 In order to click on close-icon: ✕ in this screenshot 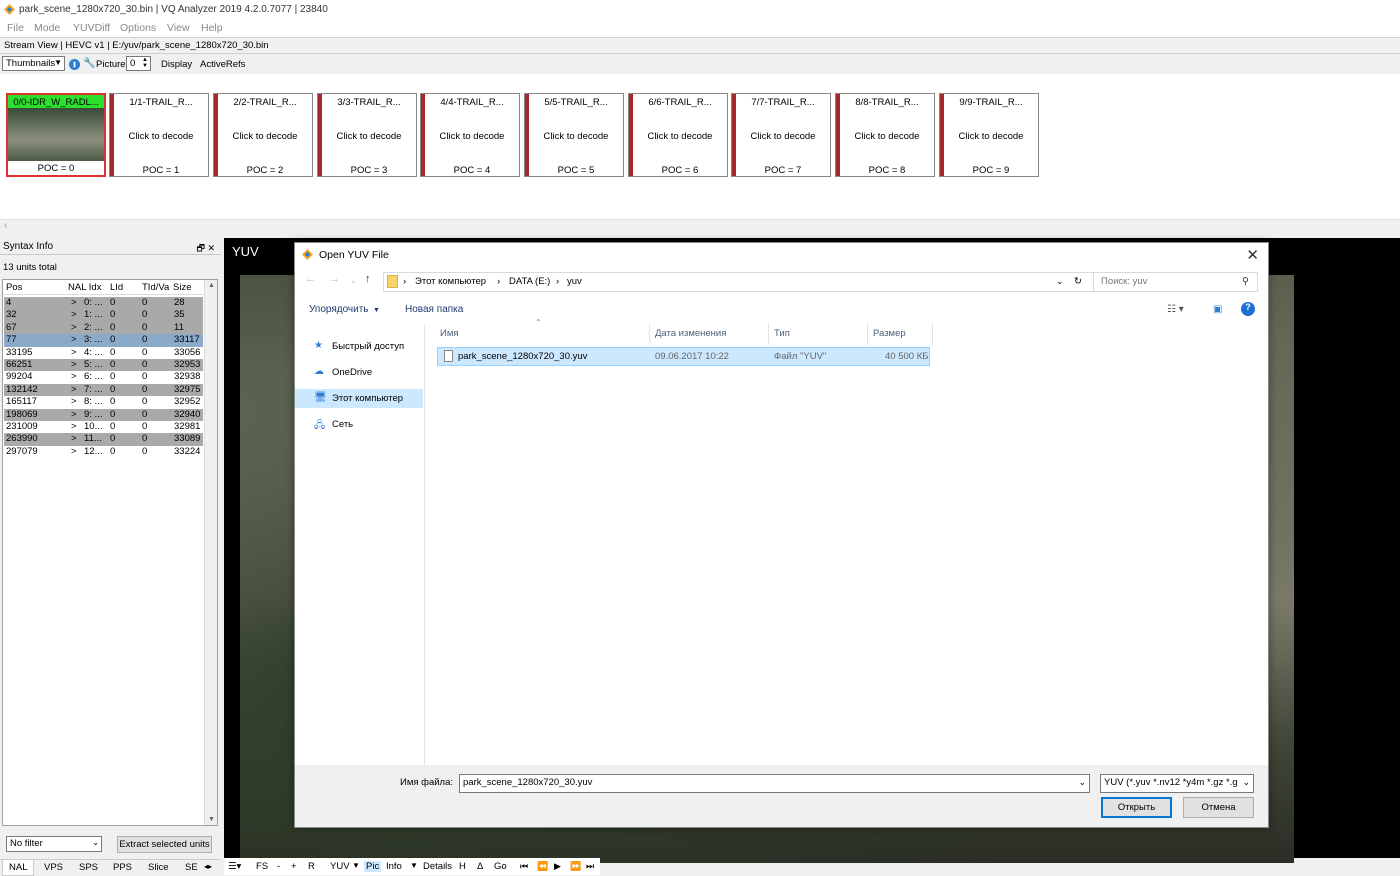, I will do `click(1252, 255)`.